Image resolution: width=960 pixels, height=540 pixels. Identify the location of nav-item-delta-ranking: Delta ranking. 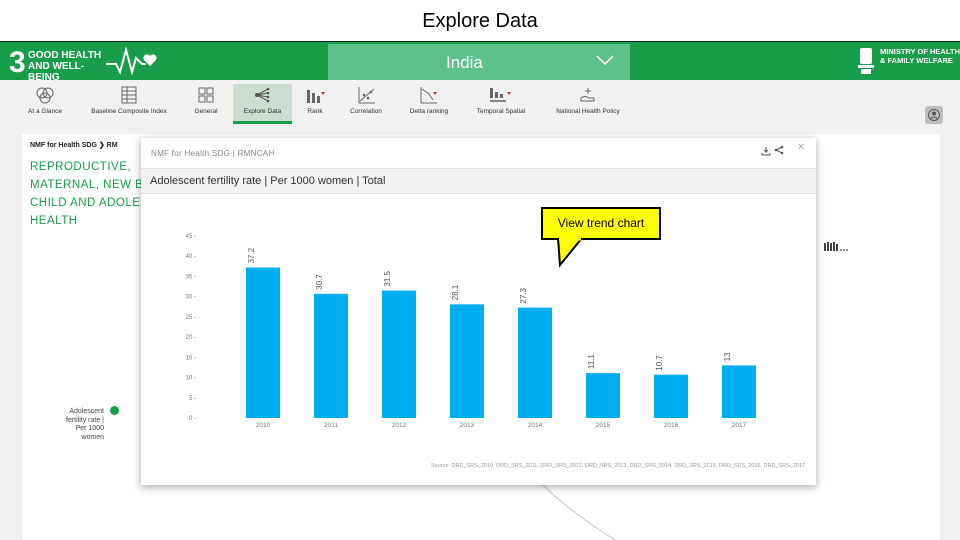
(429, 104).